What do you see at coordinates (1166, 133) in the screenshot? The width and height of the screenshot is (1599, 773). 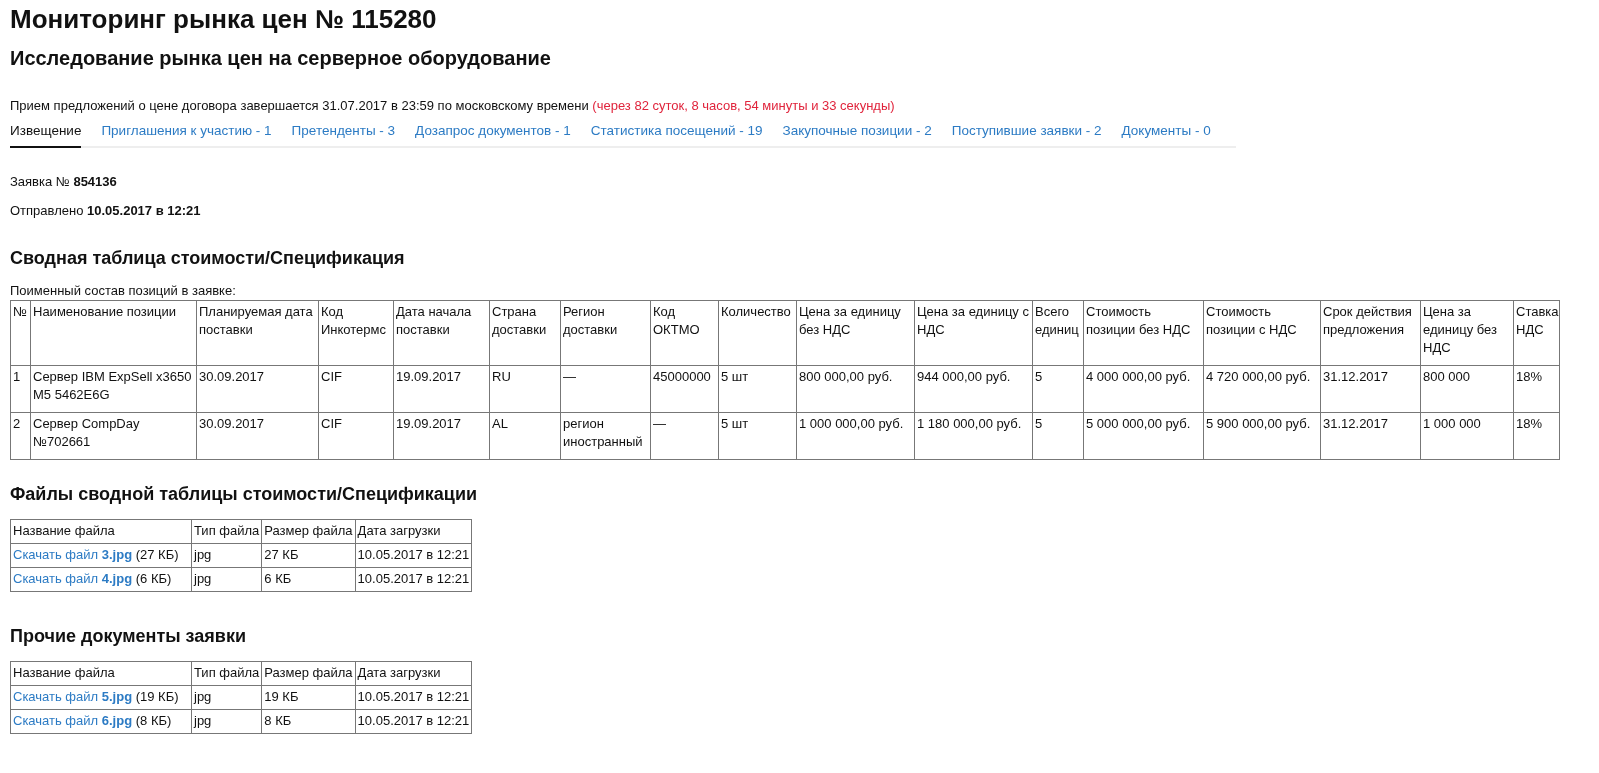 I see `tab: Документы - 0` at bounding box center [1166, 133].